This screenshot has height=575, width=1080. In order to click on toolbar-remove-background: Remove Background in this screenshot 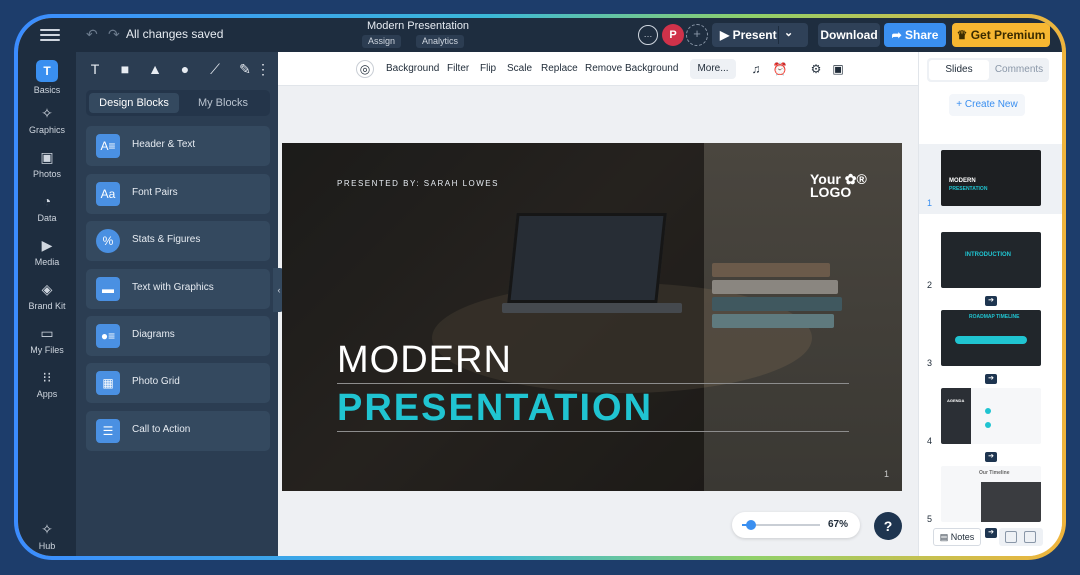, I will do `click(631, 68)`.